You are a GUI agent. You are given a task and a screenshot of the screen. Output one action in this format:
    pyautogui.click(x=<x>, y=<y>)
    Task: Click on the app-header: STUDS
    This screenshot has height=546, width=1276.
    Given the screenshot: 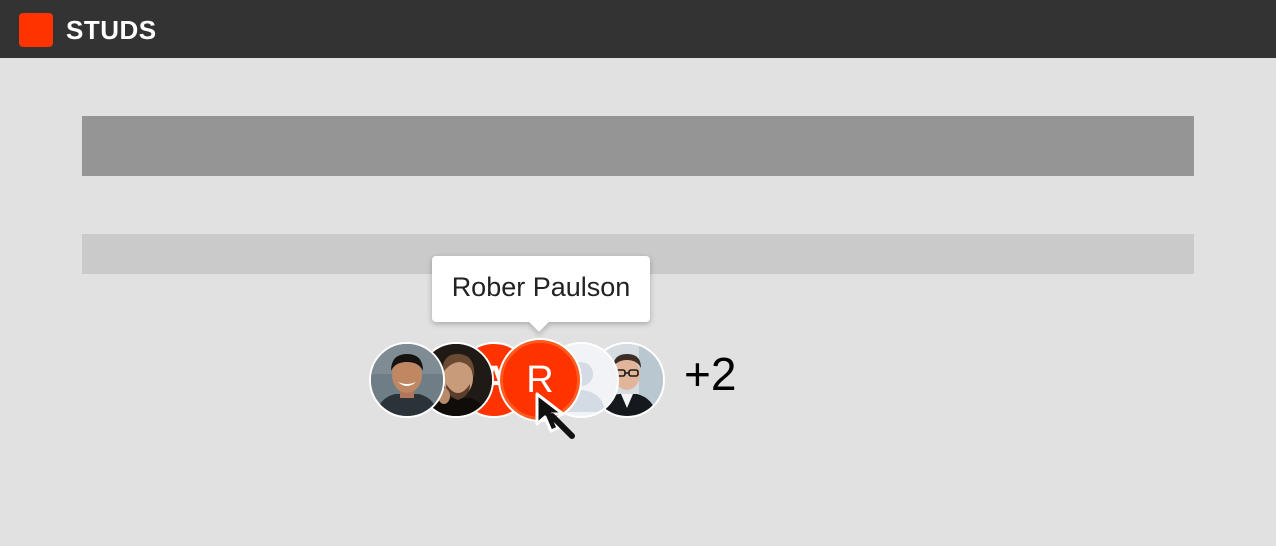 What is the action you would take?
    pyautogui.click(x=638, y=29)
    